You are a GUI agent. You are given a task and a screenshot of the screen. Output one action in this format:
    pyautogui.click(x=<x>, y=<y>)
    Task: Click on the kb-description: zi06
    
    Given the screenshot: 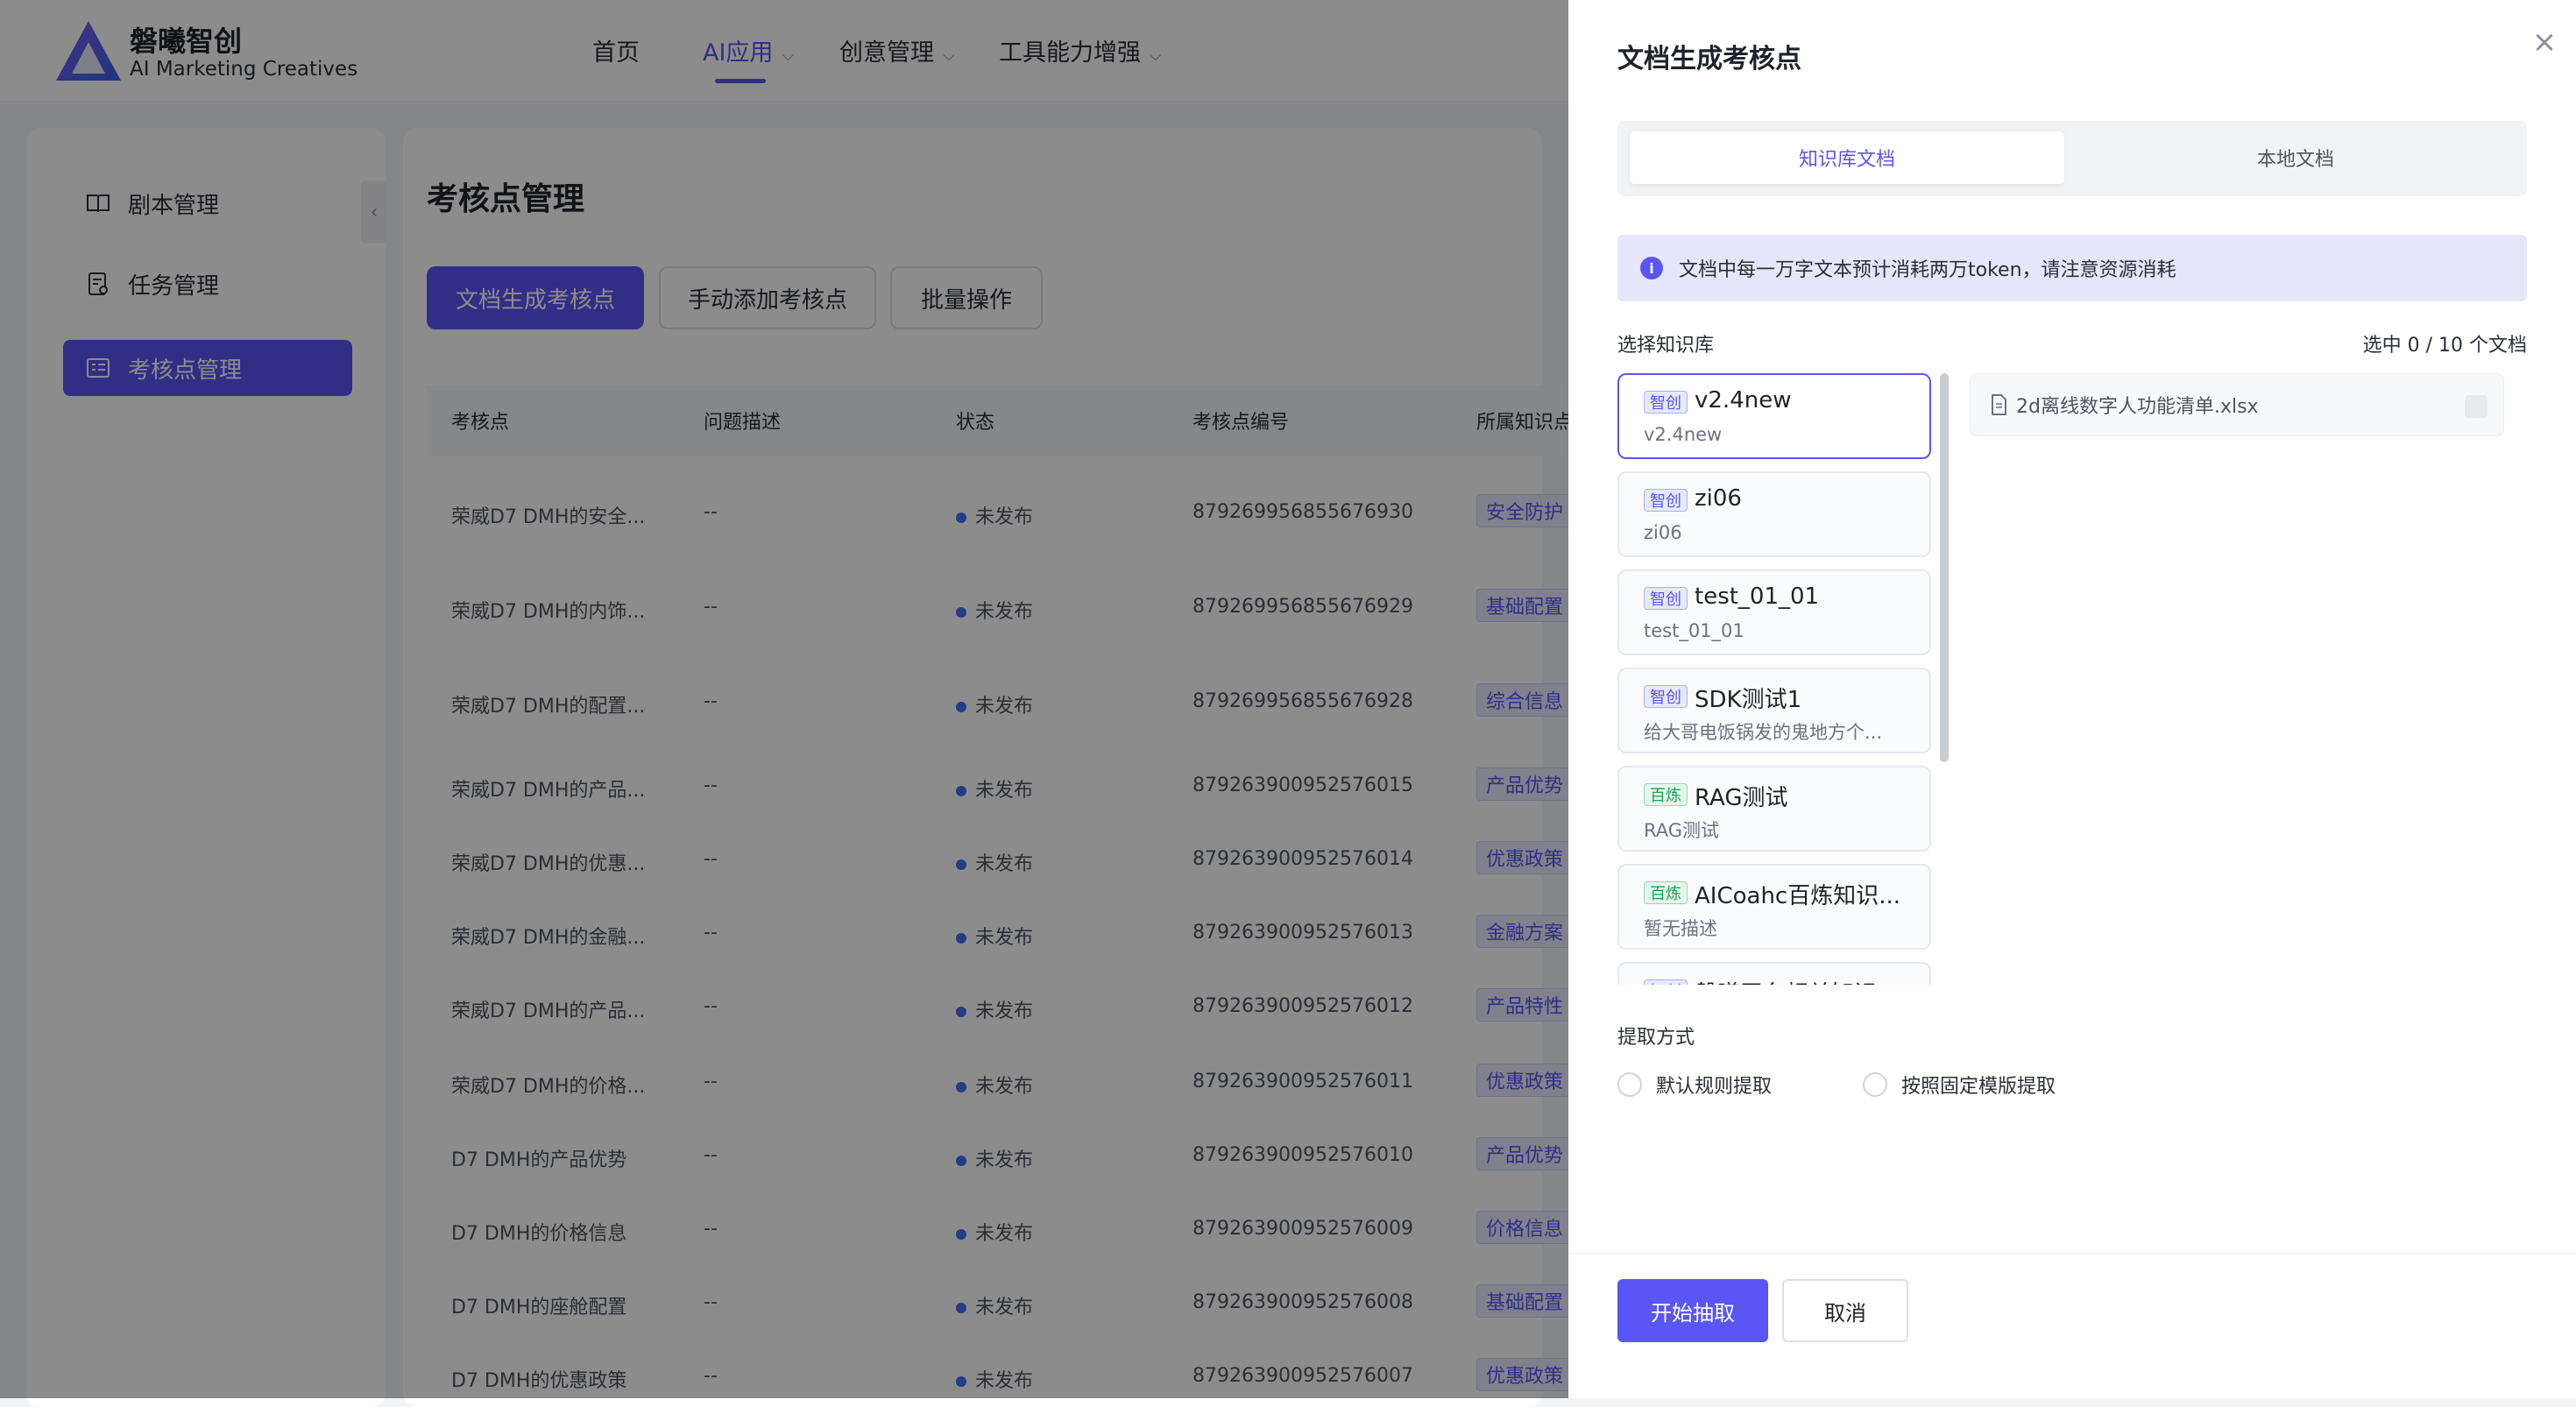 What is the action you would take?
    pyautogui.click(x=1663, y=532)
    